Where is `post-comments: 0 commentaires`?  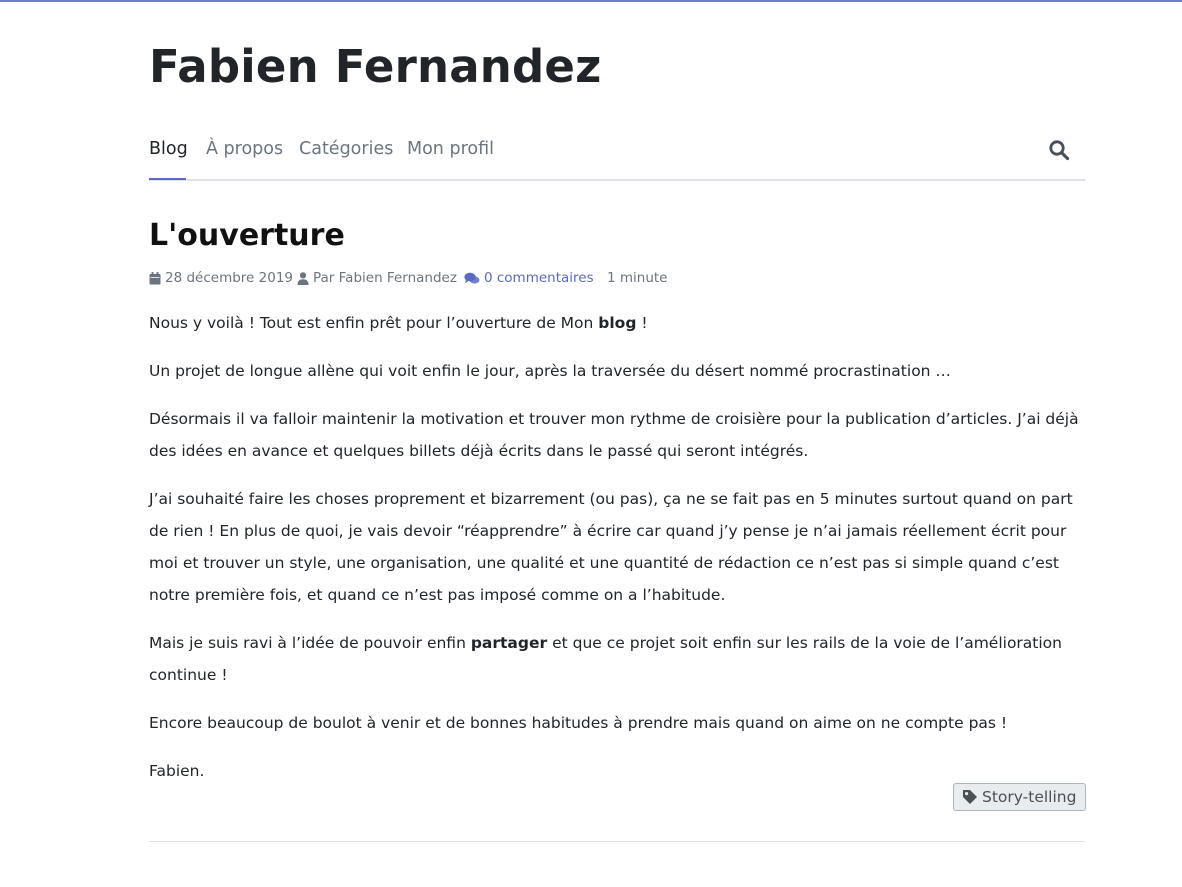 post-comments: 0 commentaires is located at coordinates (529, 278).